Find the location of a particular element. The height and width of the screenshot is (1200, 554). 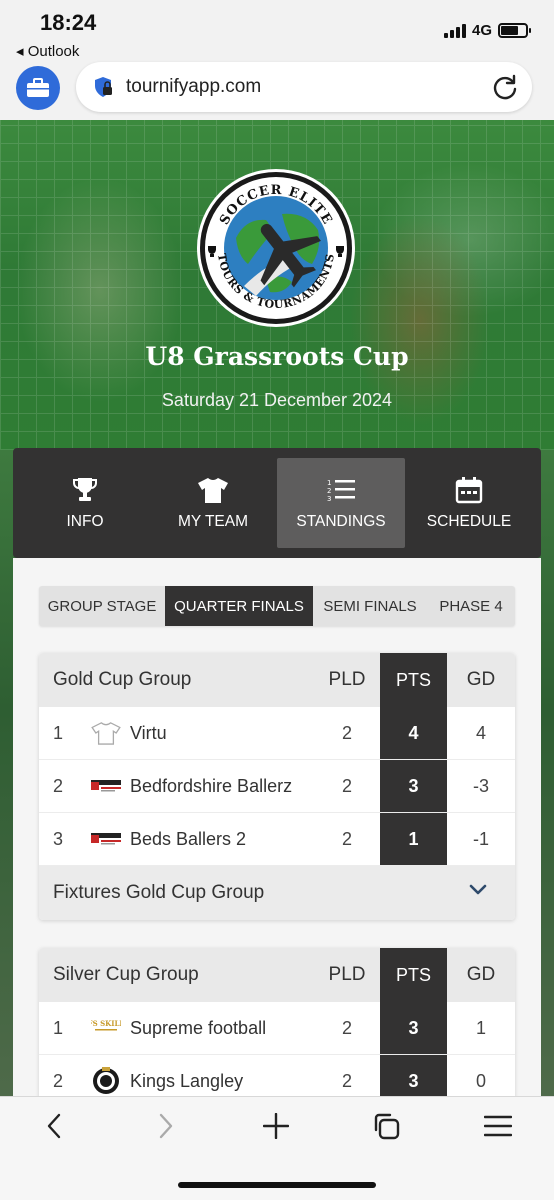

tabs-icon is located at coordinates (387, 1126).